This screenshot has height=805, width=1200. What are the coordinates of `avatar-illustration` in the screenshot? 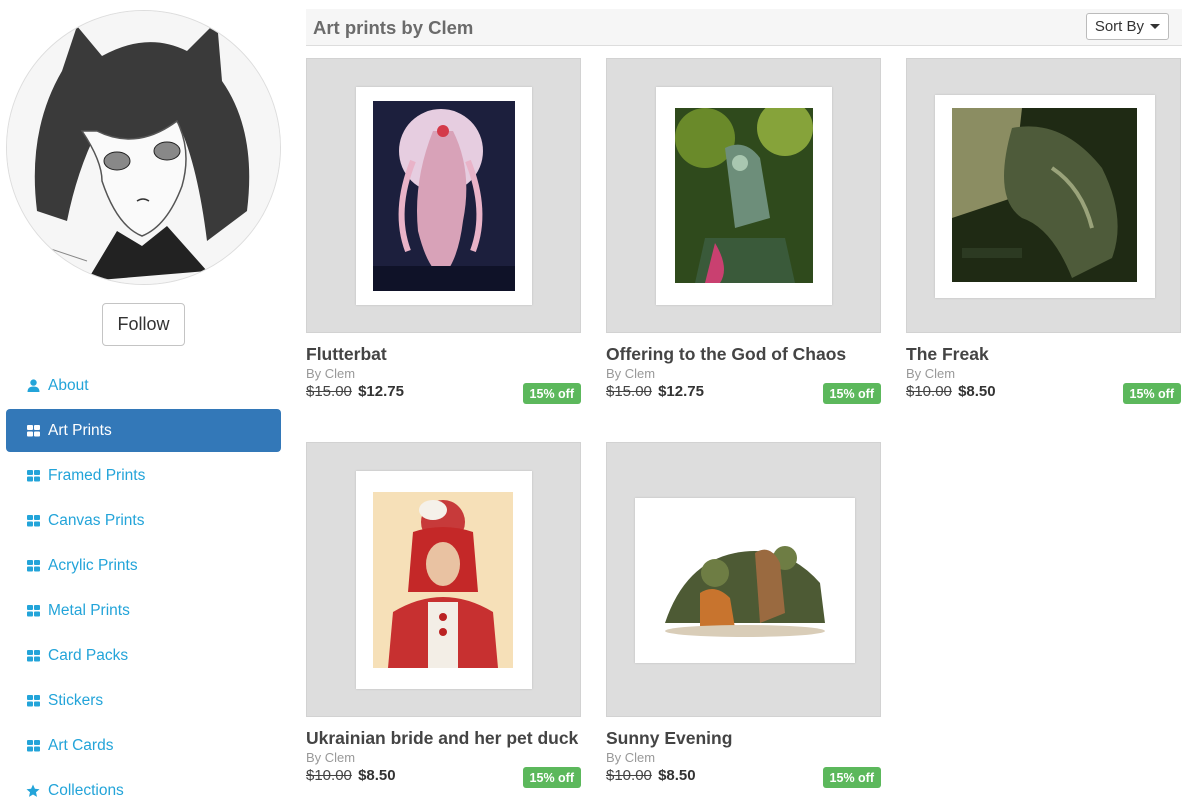 It's located at (143, 147).